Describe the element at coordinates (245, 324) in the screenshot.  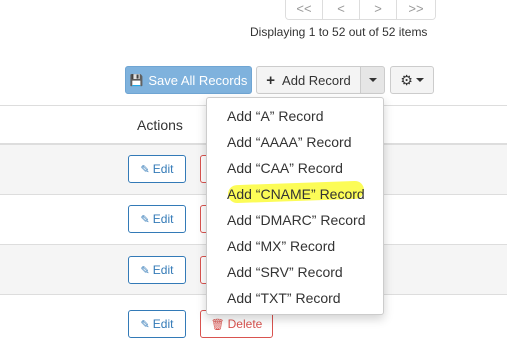
I see `delete-label: Delete` at that location.